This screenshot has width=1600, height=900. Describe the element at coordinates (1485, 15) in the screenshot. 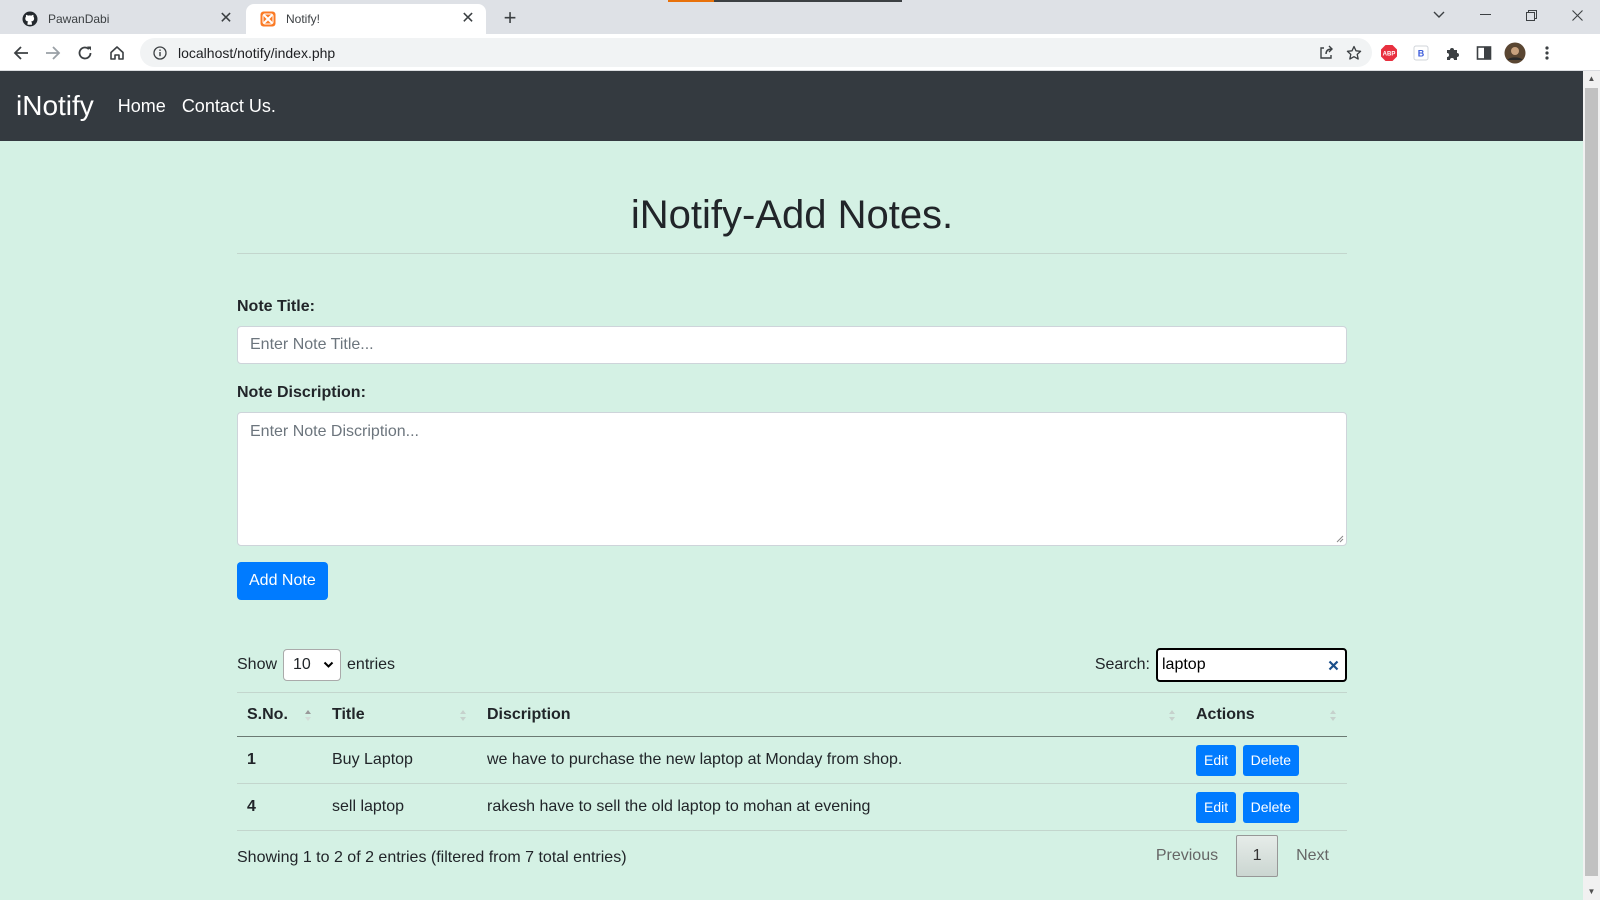

I see `minimize-button` at that location.